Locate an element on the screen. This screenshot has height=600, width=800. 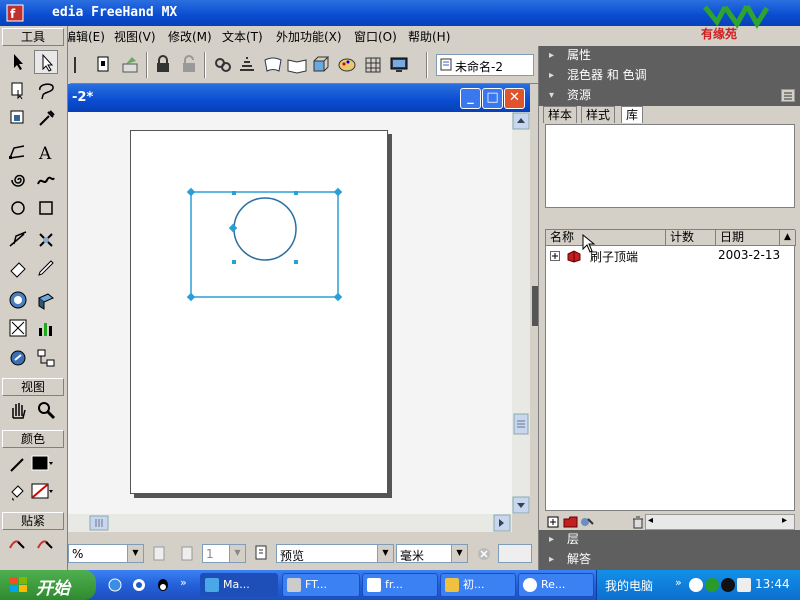
units-select: 毫米 ▼ is located at coordinates (432, 553).